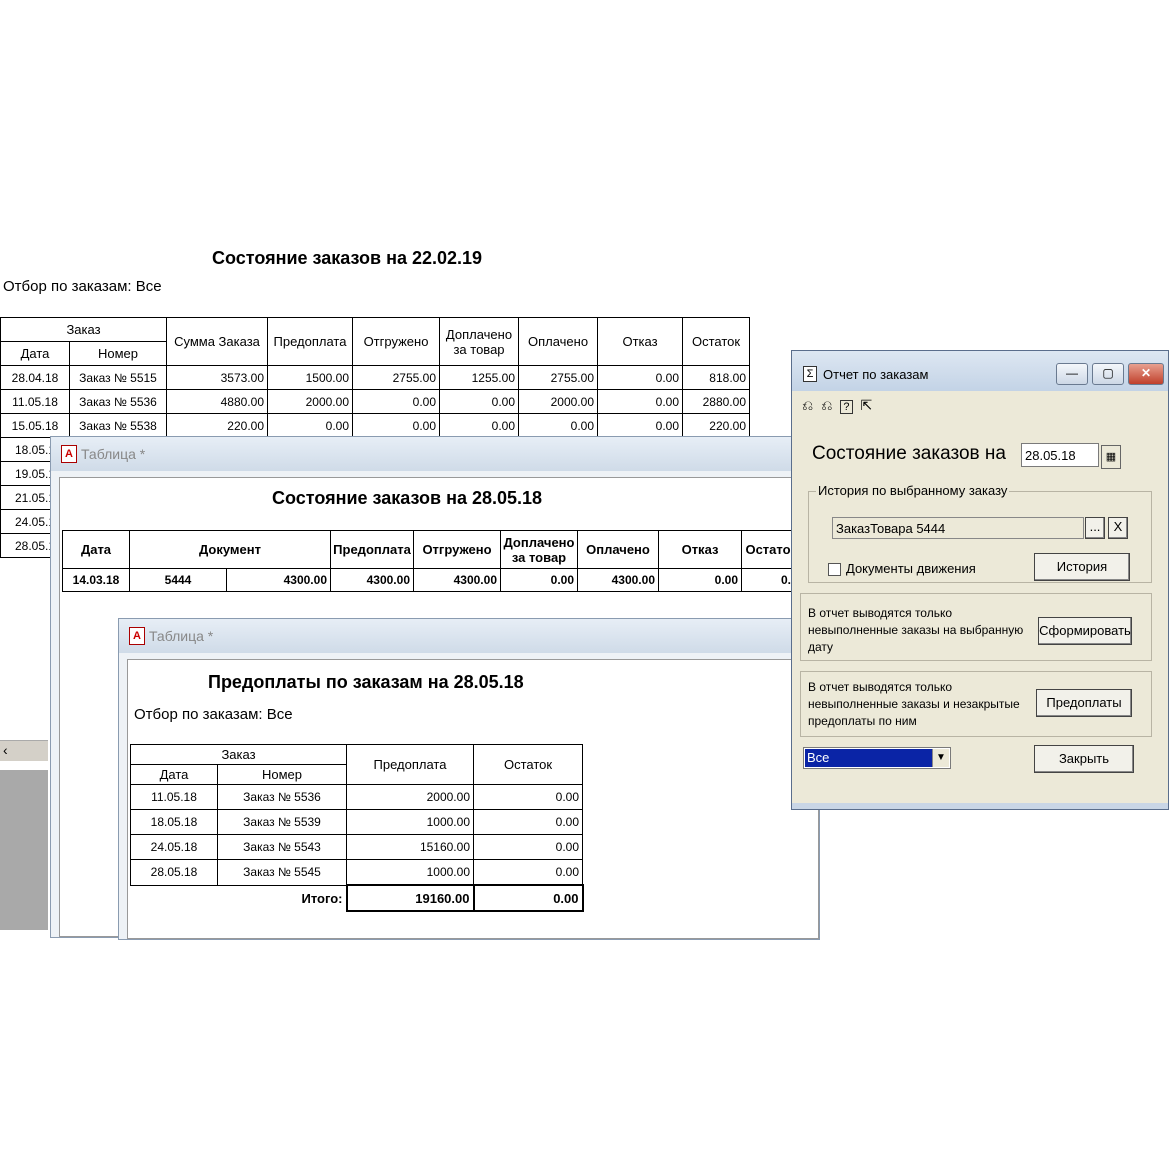 This screenshot has width=1171, height=1171. I want to click on docs-checkbox, so click(834, 569).